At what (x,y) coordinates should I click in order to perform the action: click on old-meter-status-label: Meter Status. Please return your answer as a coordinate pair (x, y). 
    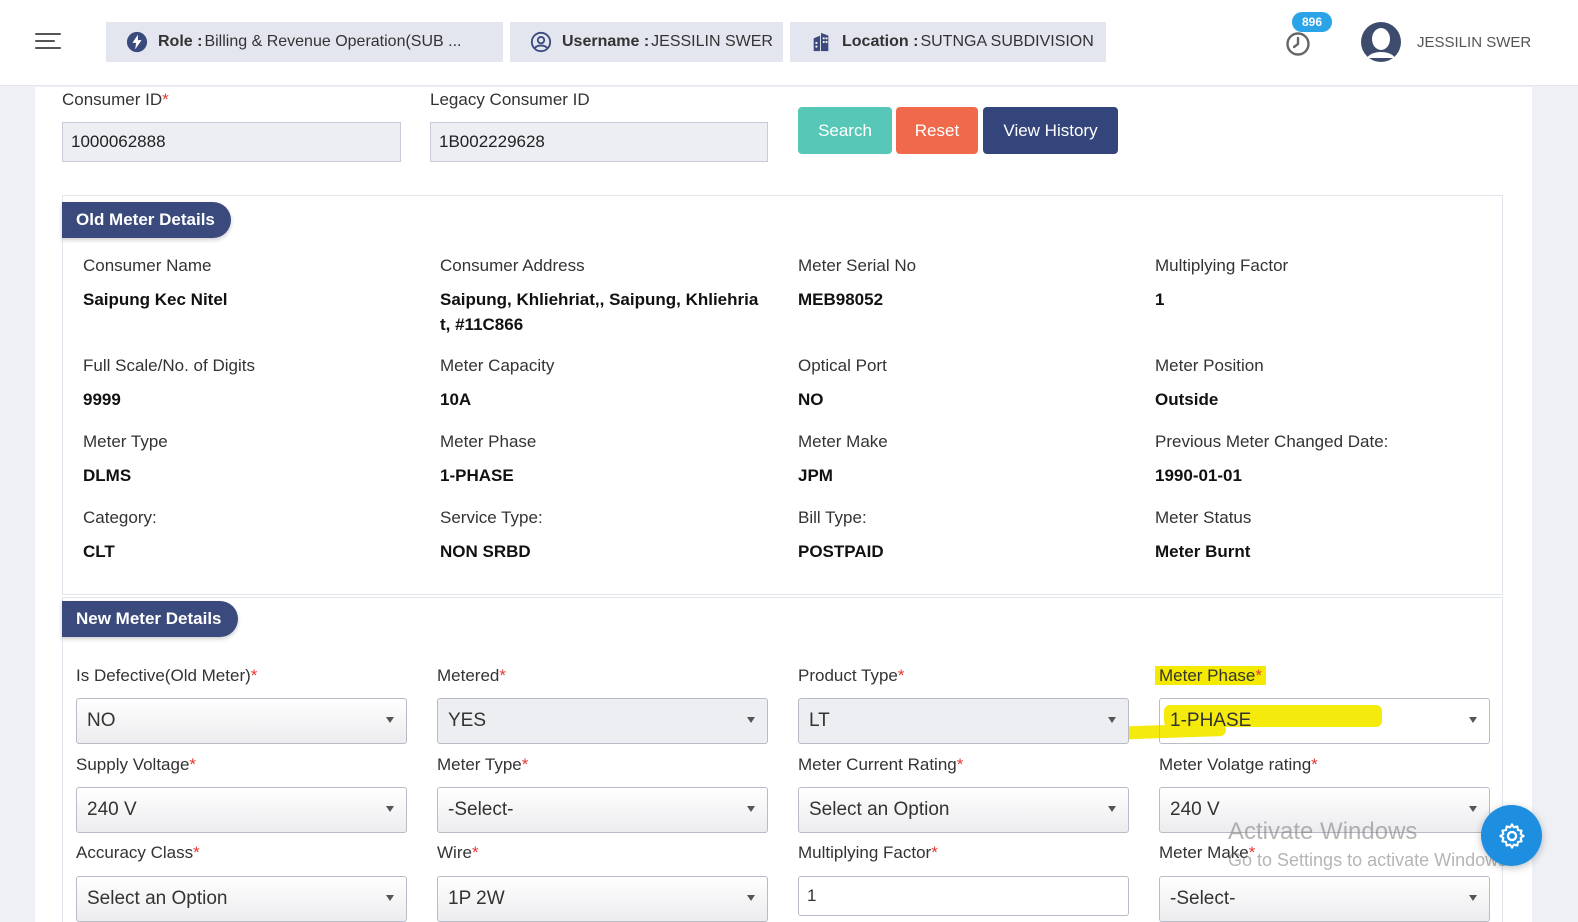
    Looking at the image, I should click on (1203, 517).